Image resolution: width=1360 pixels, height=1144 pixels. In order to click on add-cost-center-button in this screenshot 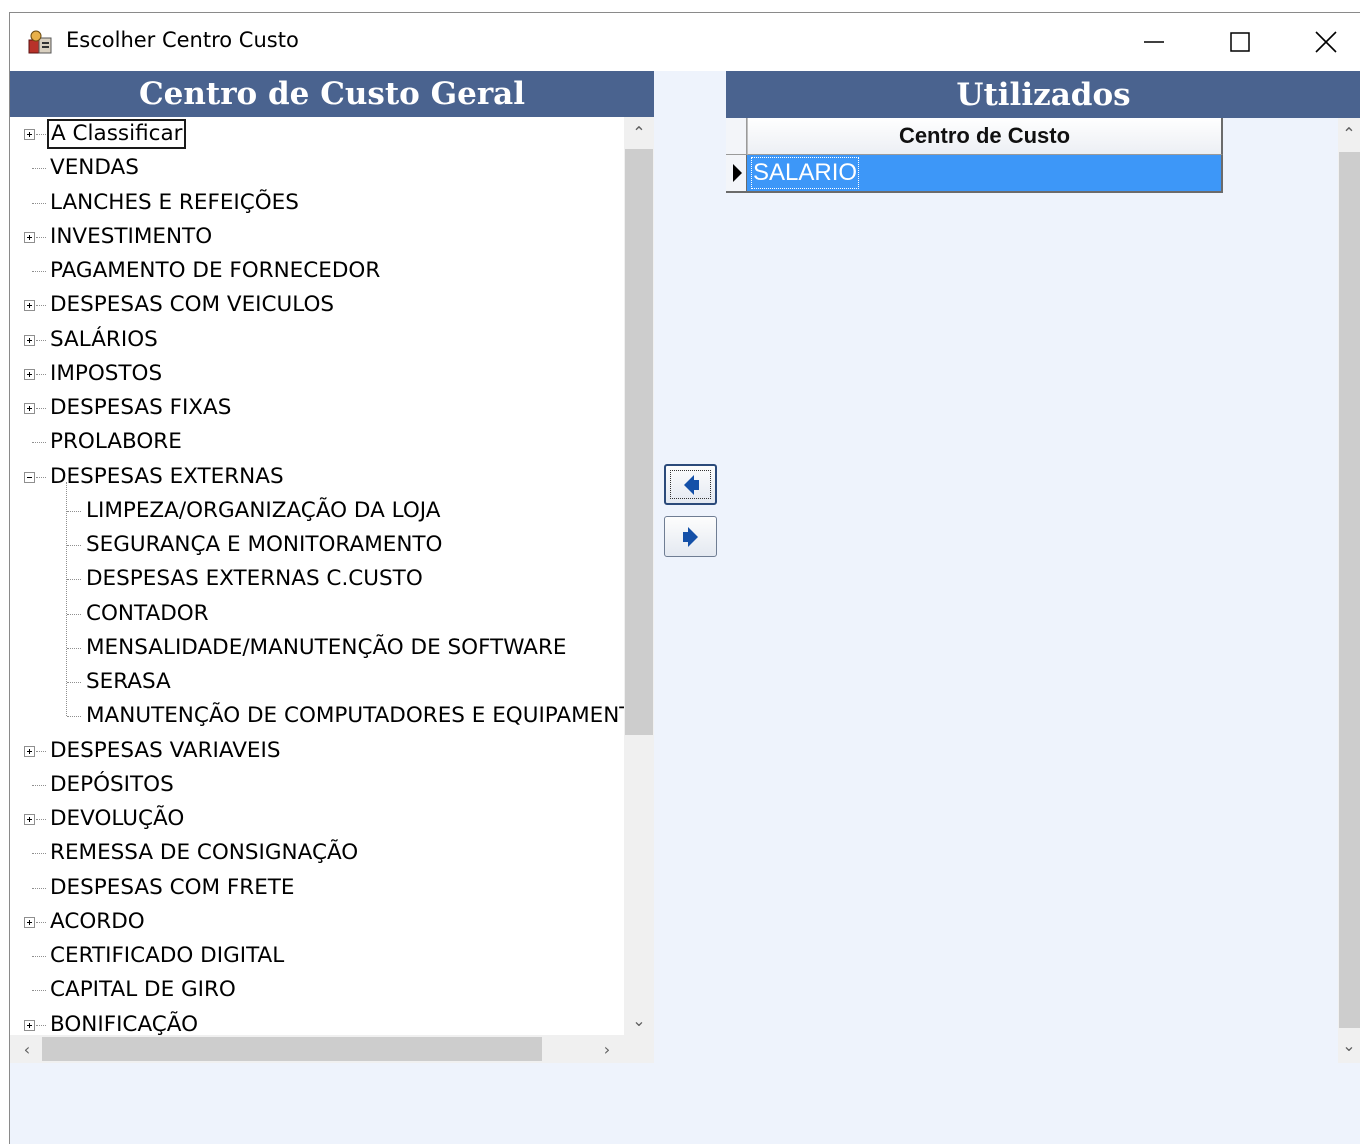, I will do `click(690, 536)`.